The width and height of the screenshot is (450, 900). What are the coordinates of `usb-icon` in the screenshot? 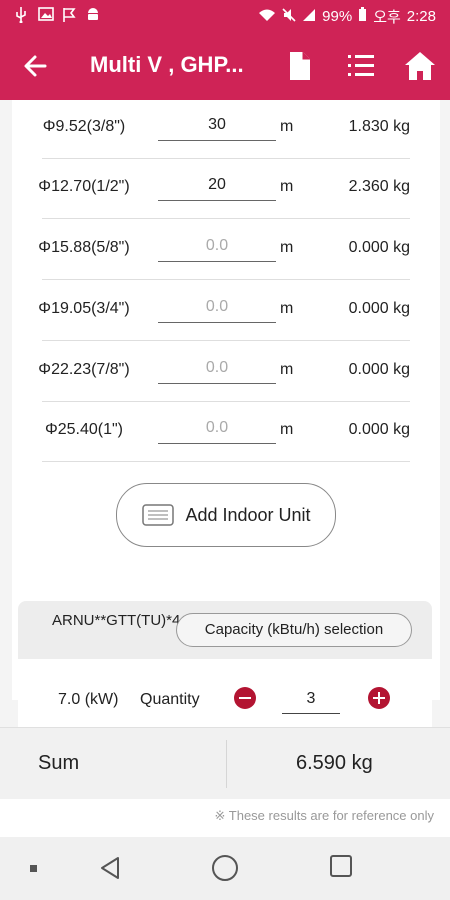 It's located at (21, 15).